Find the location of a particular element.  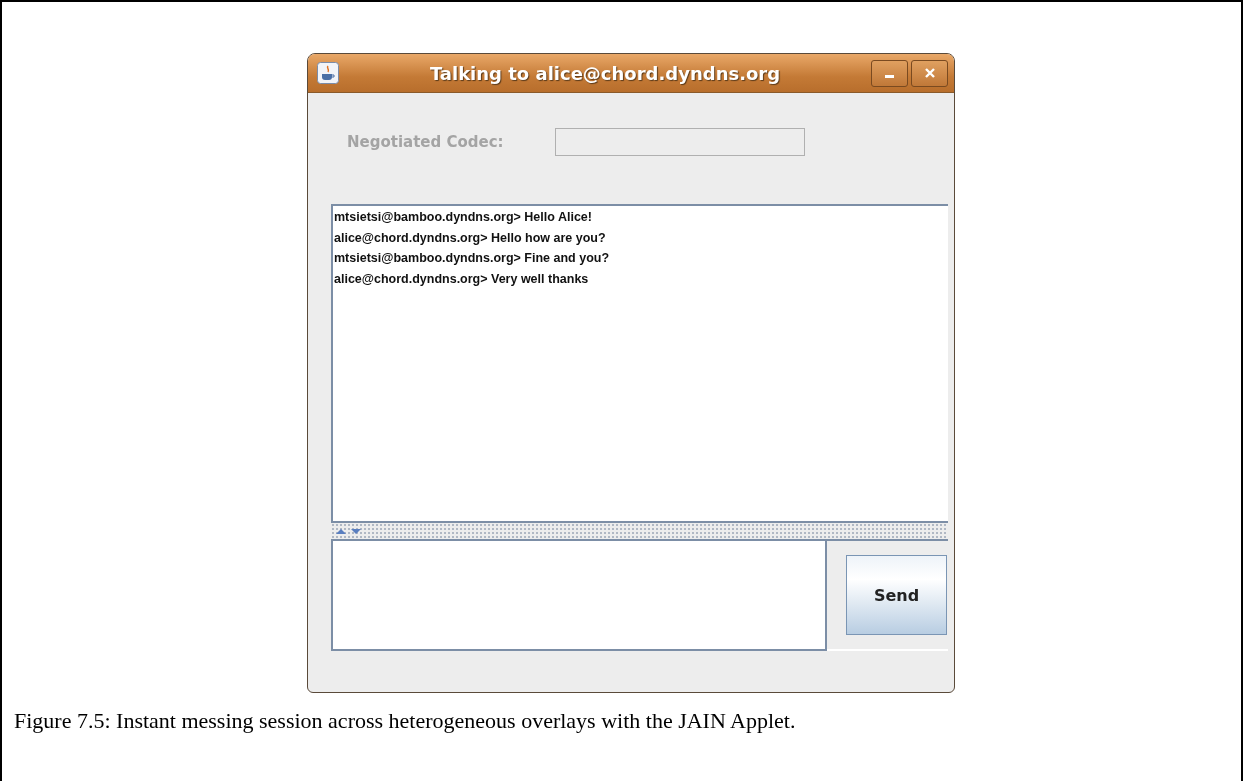

window-title: Talking to alice@chord.dyndns.org is located at coordinates (605, 73).